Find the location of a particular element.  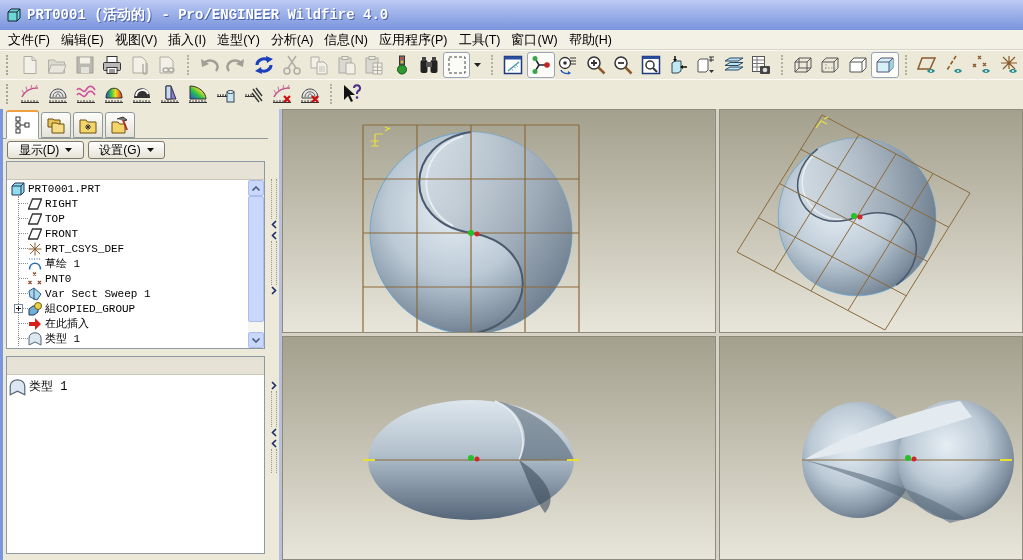

menu-item: 文件(F) is located at coordinates (29, 39).